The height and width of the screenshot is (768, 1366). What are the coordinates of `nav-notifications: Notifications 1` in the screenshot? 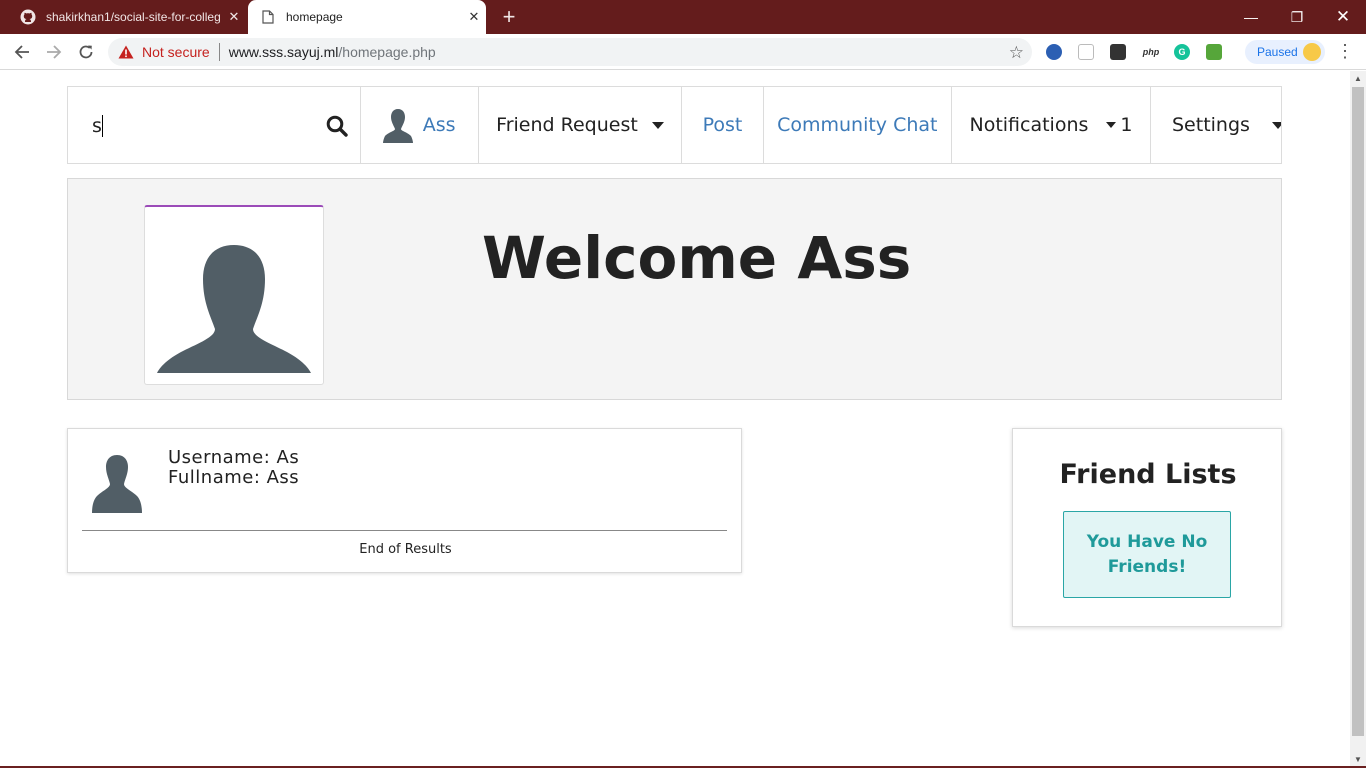 It's located at (1051, 125).